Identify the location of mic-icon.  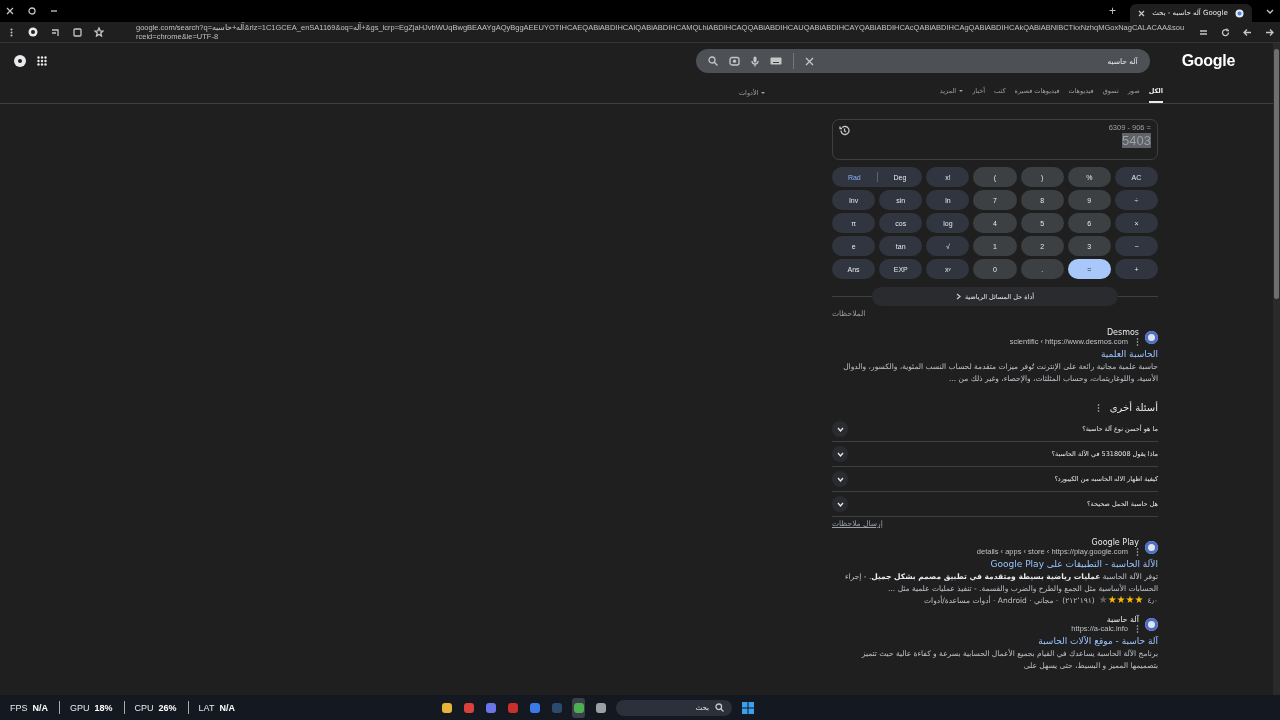
(754, 61).